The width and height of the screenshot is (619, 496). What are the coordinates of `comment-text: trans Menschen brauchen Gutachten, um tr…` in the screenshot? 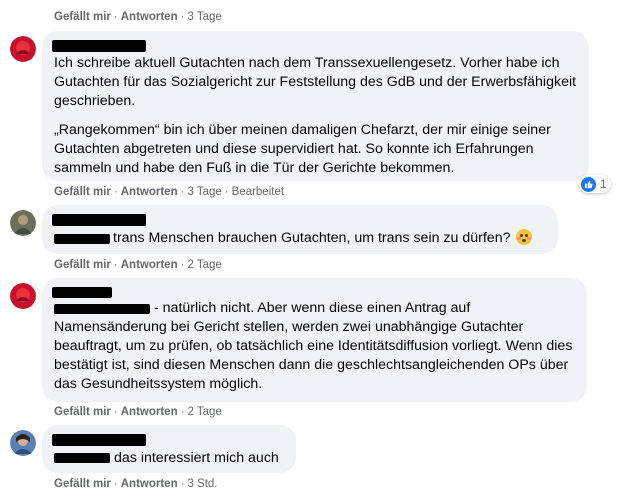 It's located at (323, 238).